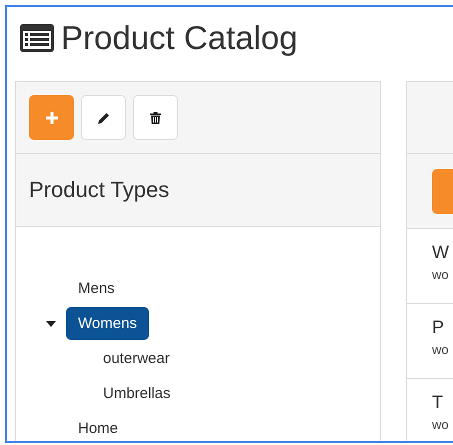  I want to click on page-title: Product Catalog, so click(179, 38).